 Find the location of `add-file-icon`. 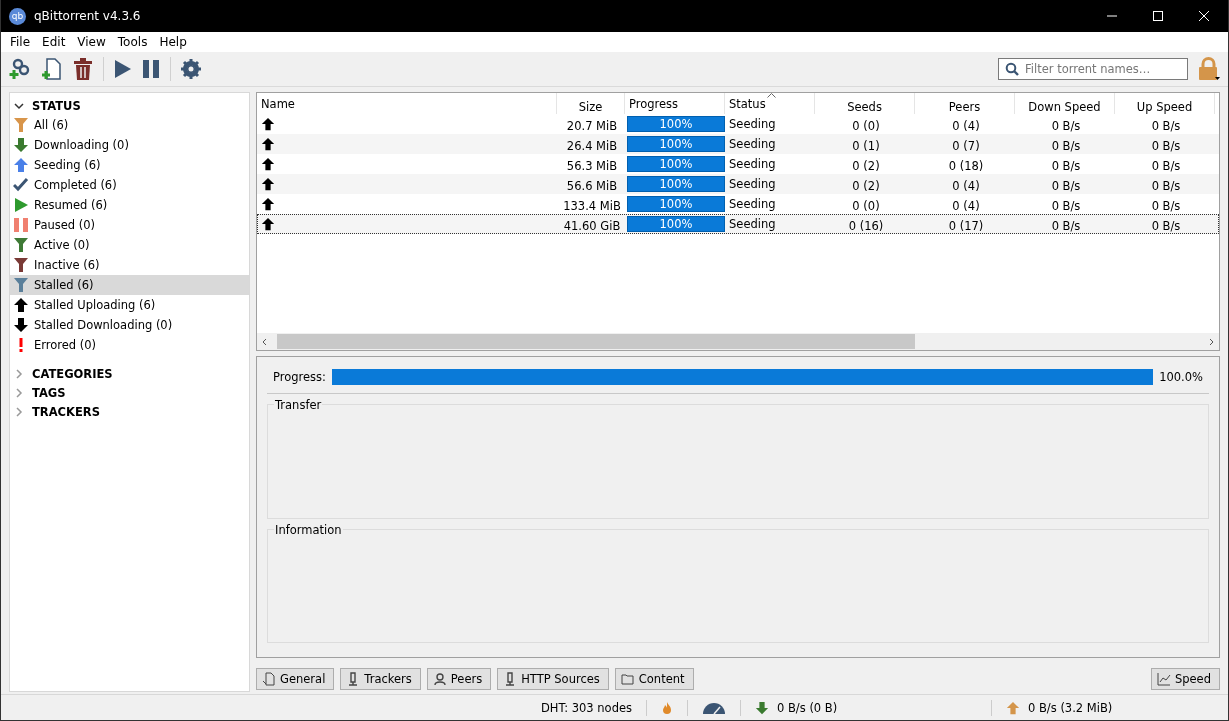

add-file-icon is located at coordinates (52, 69).